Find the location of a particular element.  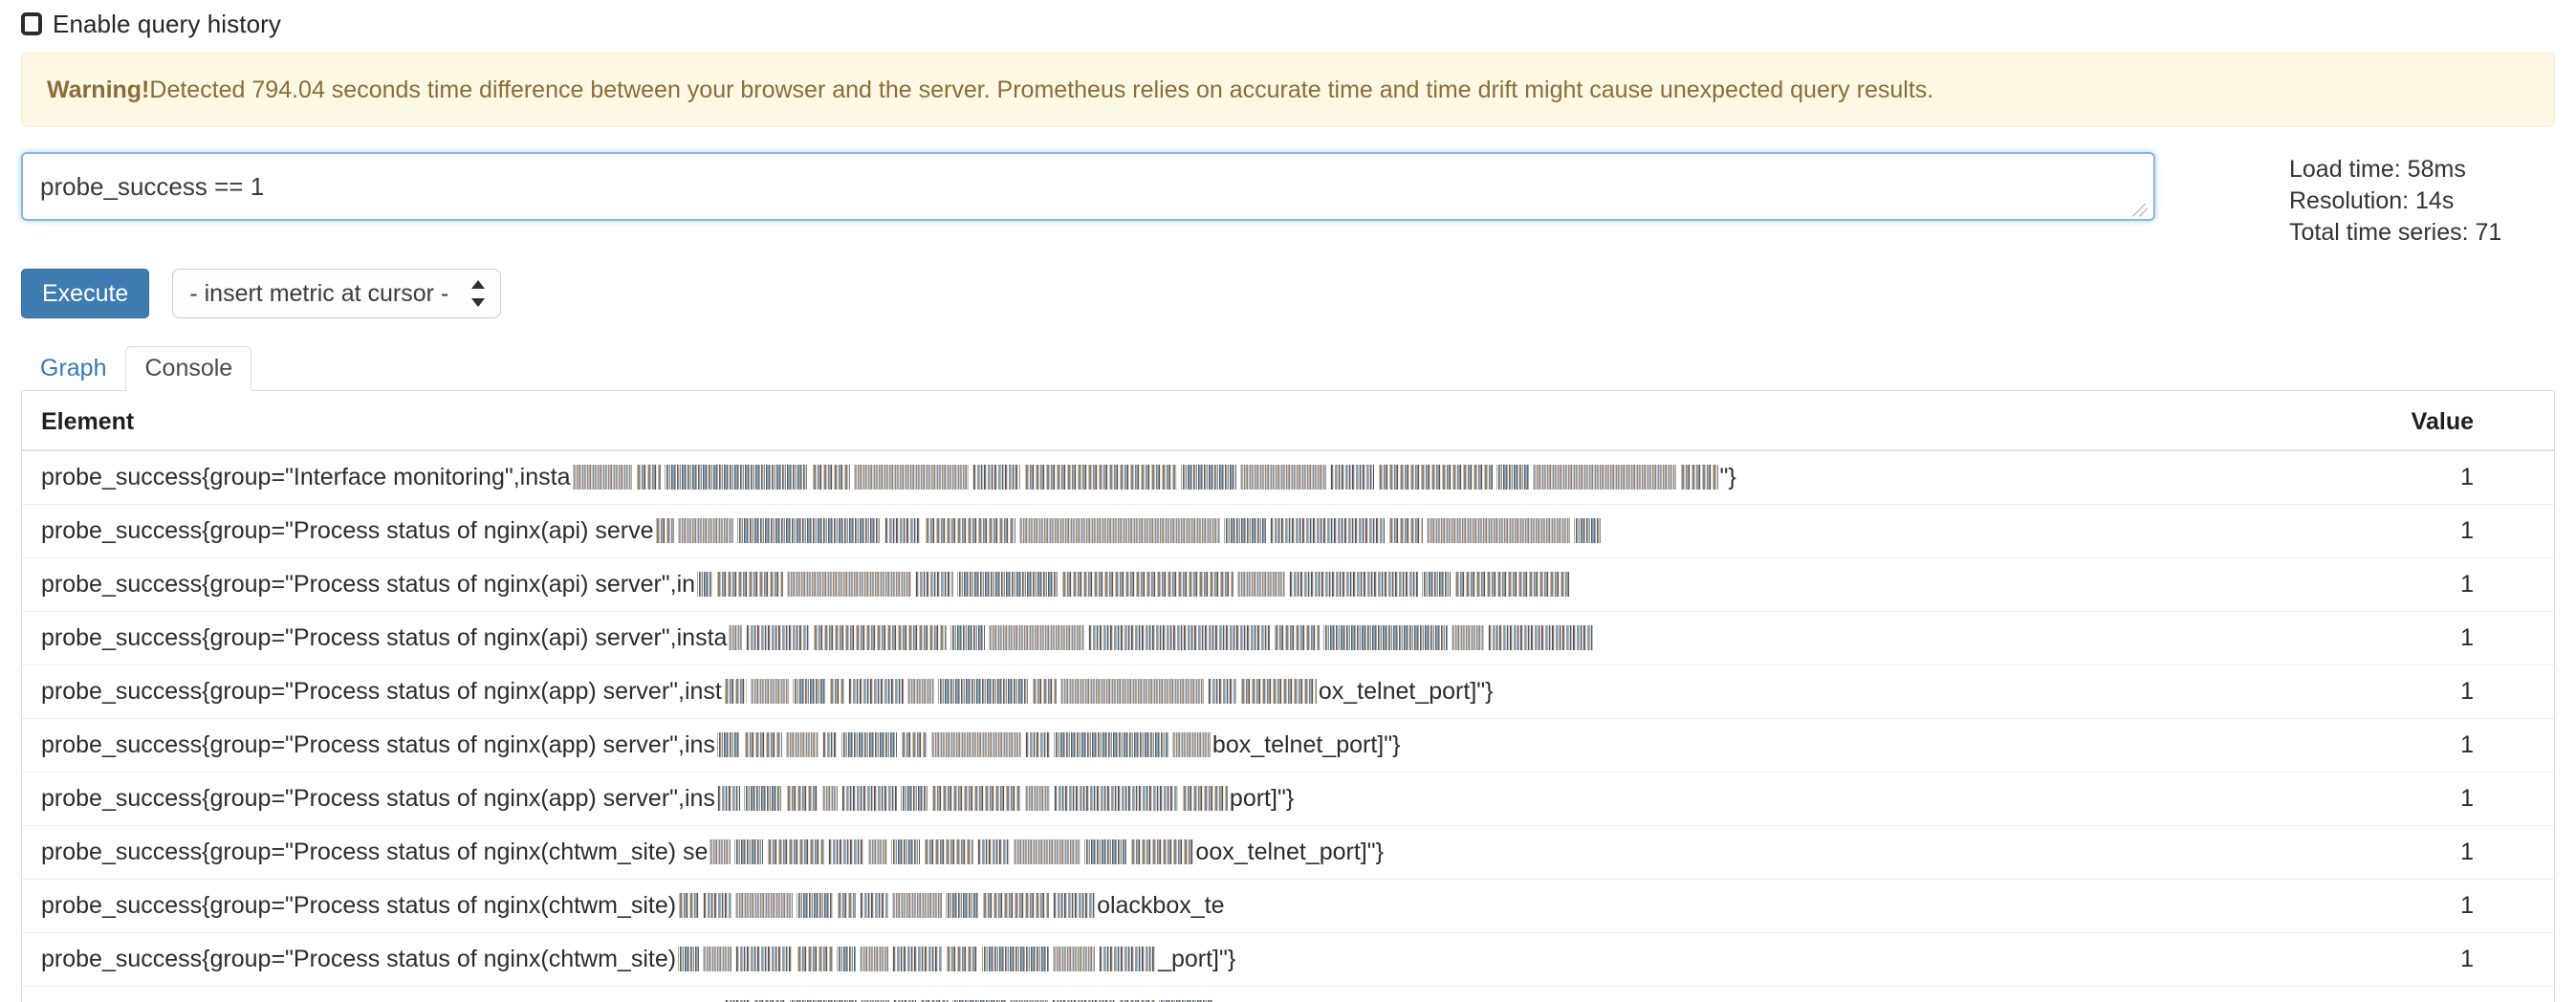

table-header-row: Element Value is located at coordinates (1288, 421).